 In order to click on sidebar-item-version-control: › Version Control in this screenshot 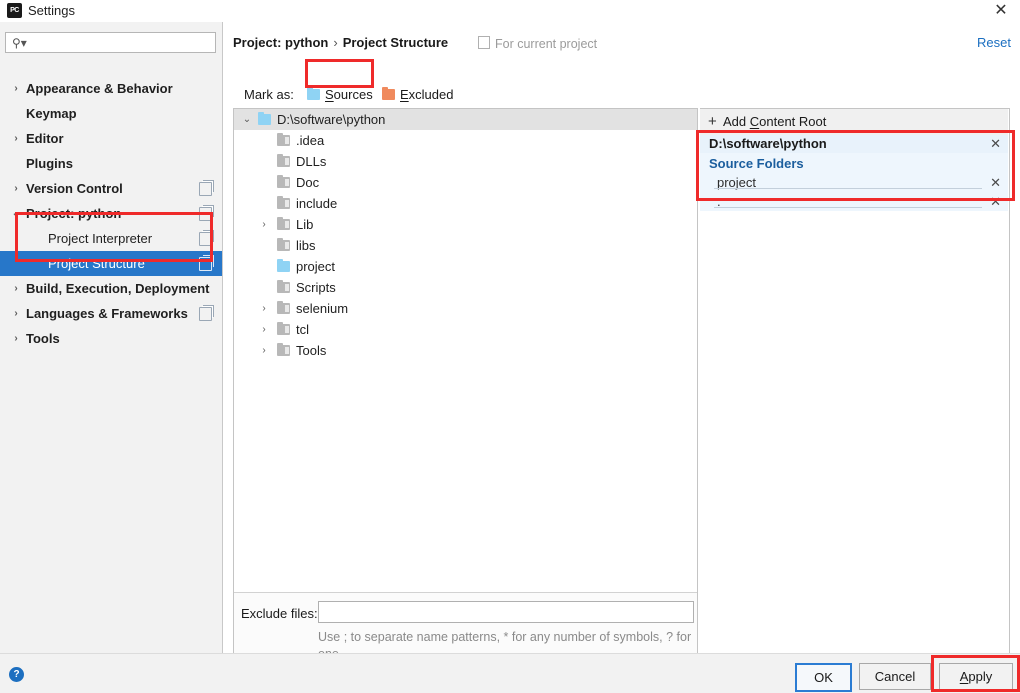, I will do `click(111, 188)`.